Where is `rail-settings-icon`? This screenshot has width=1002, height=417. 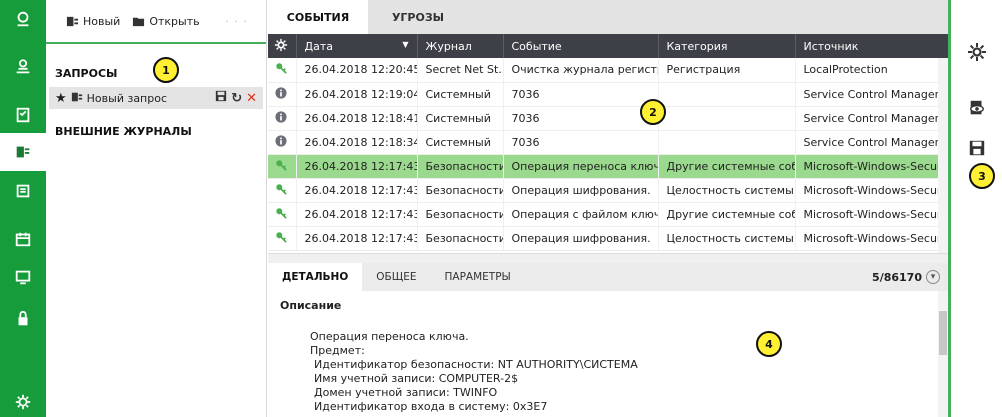 rail-settings-icon is located at coordinates (23, 400).